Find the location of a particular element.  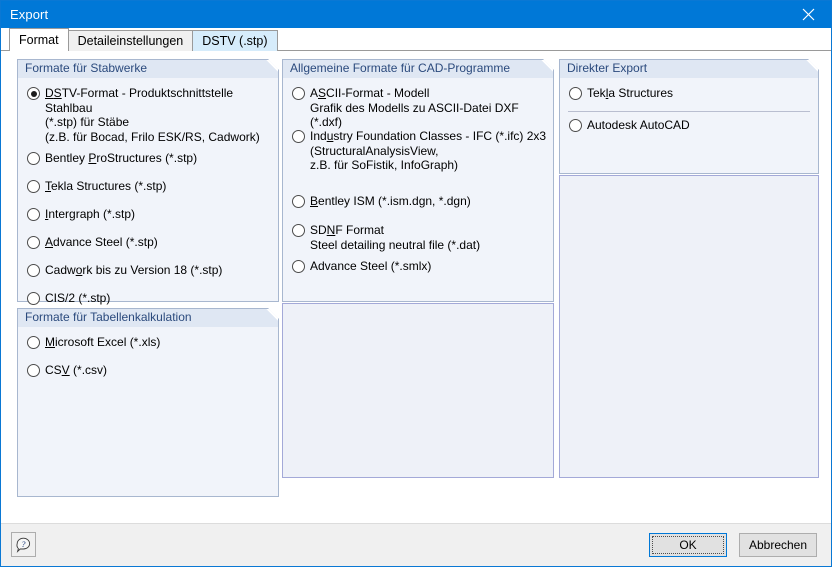

close-button is located at coordinates (808, 14).